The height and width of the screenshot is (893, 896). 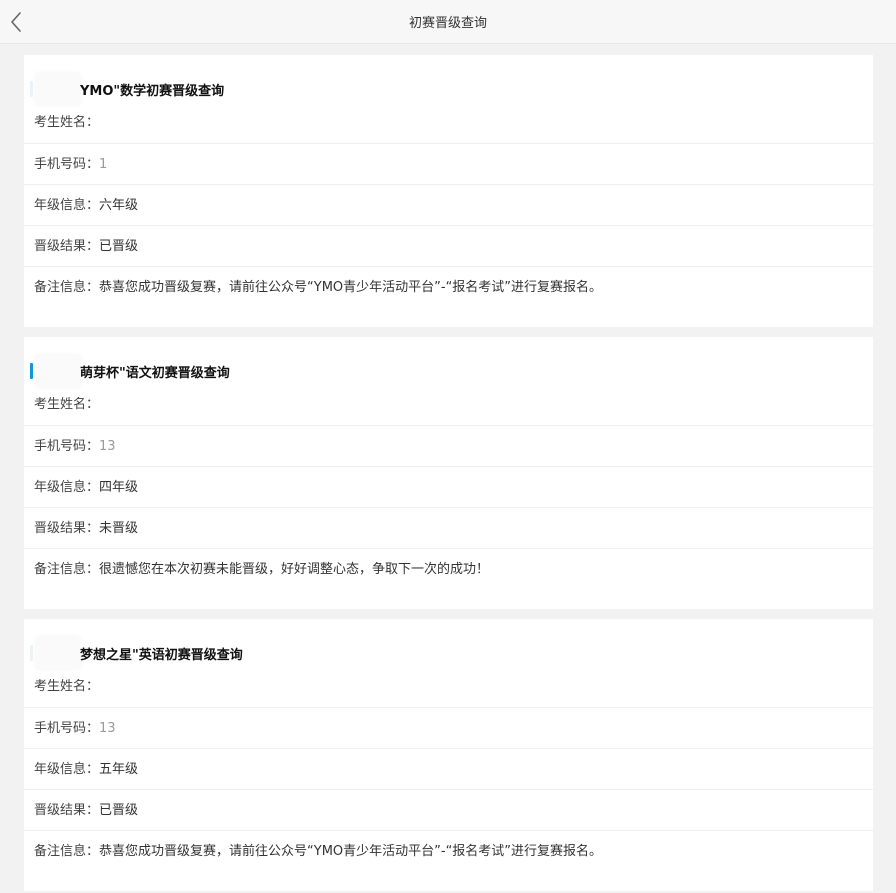 I want to click on card-header: YMO"数学初赛晋级查询, so click(x=448, y=85).